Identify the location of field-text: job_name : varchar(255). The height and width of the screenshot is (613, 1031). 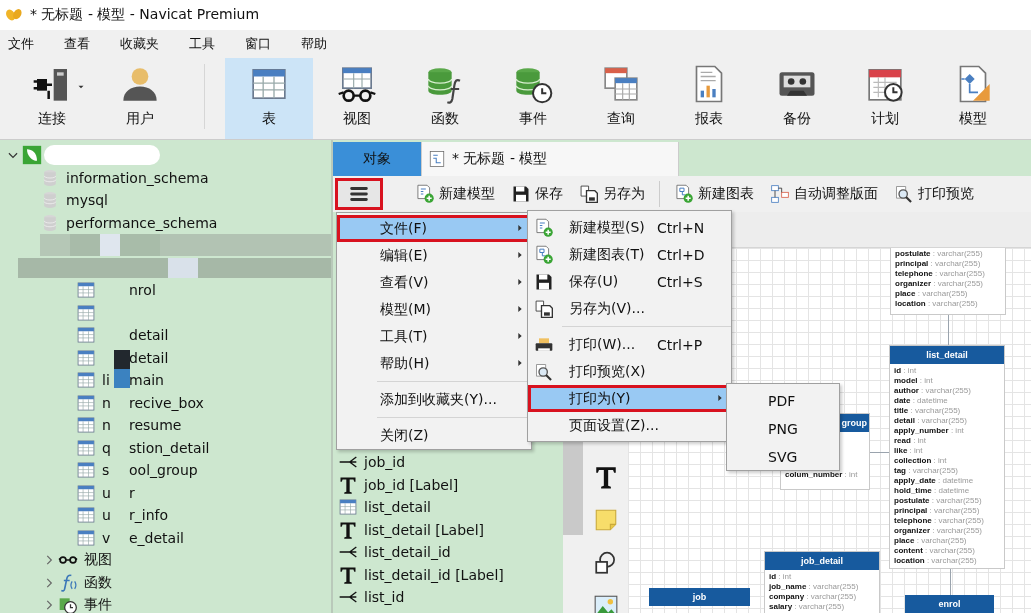
(814, 587).